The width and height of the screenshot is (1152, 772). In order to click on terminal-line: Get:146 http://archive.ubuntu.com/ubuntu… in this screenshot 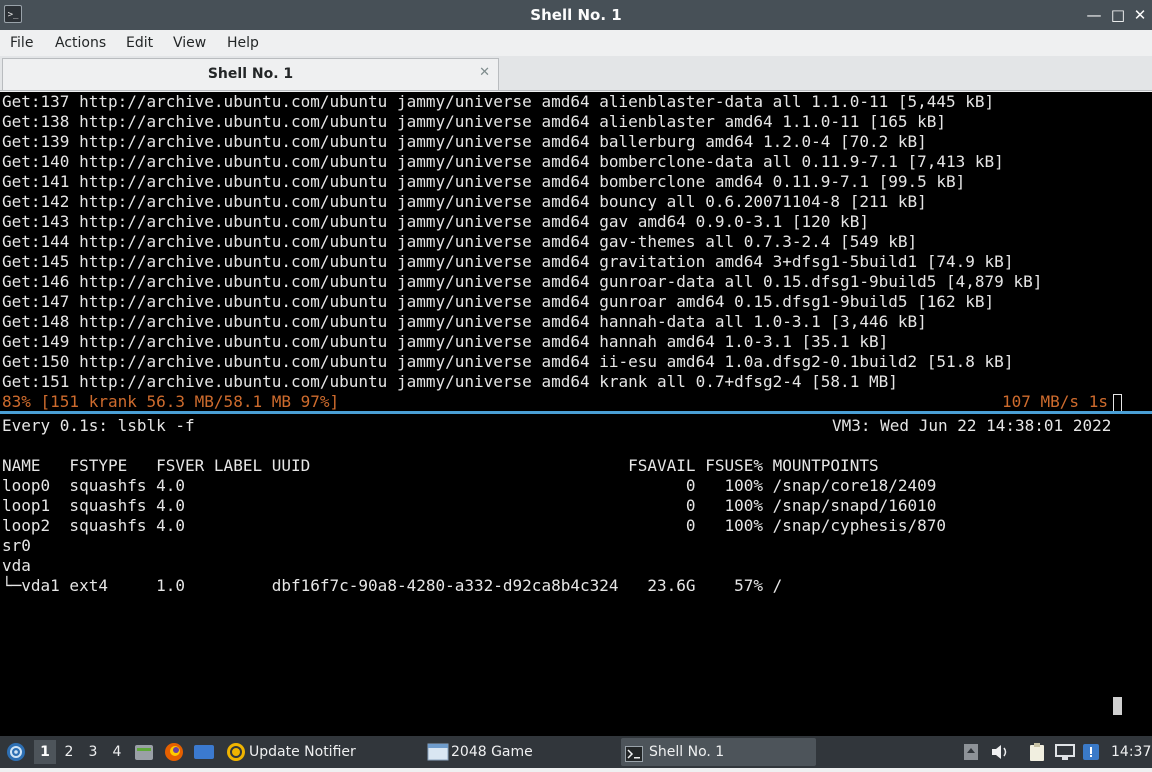, I will do `click(522, 281)`.